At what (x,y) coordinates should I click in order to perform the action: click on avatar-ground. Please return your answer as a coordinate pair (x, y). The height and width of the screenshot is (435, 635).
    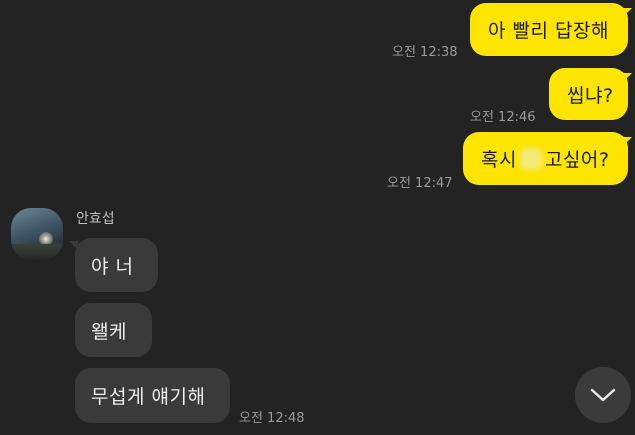
    Looking at the image, I should click on (37, 252).